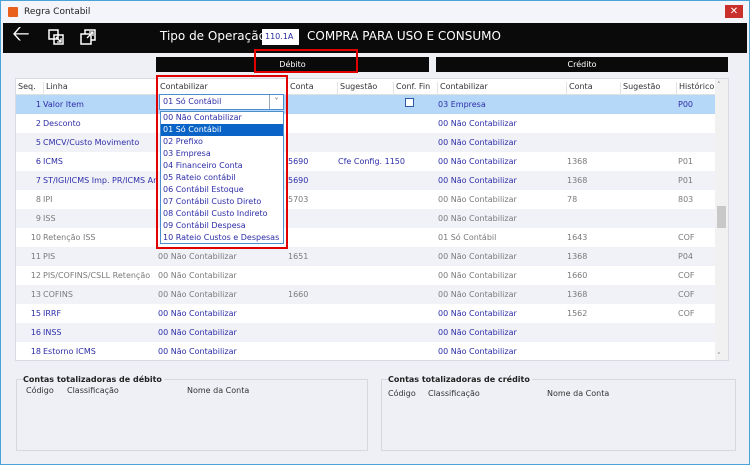 The width and height of the screenshot is (750, 465). Describe the element at coordinates (38, 161) in the screenshot. I see `seq-cell: 6` at that location.